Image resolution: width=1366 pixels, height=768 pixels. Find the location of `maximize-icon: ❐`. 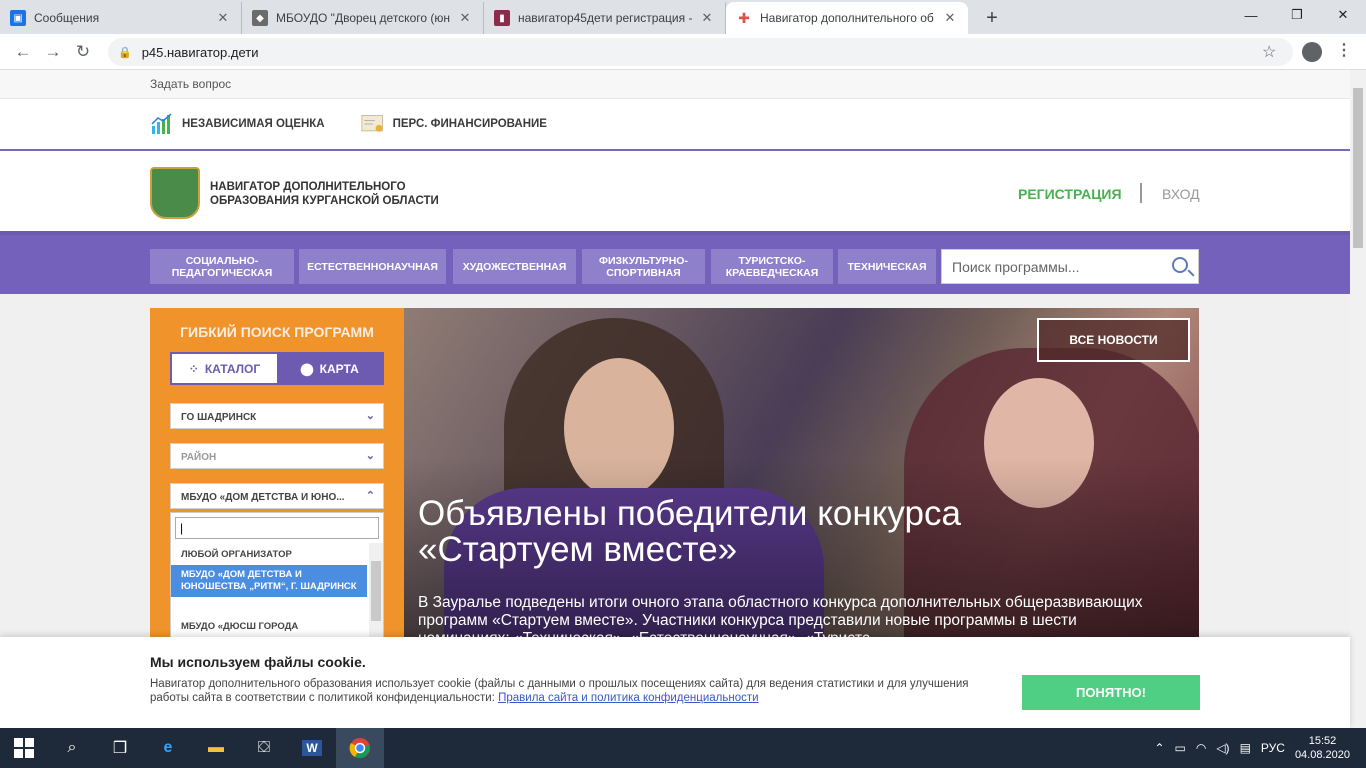

maximize-icon: ❐ is located at coordinates (1297, 15).